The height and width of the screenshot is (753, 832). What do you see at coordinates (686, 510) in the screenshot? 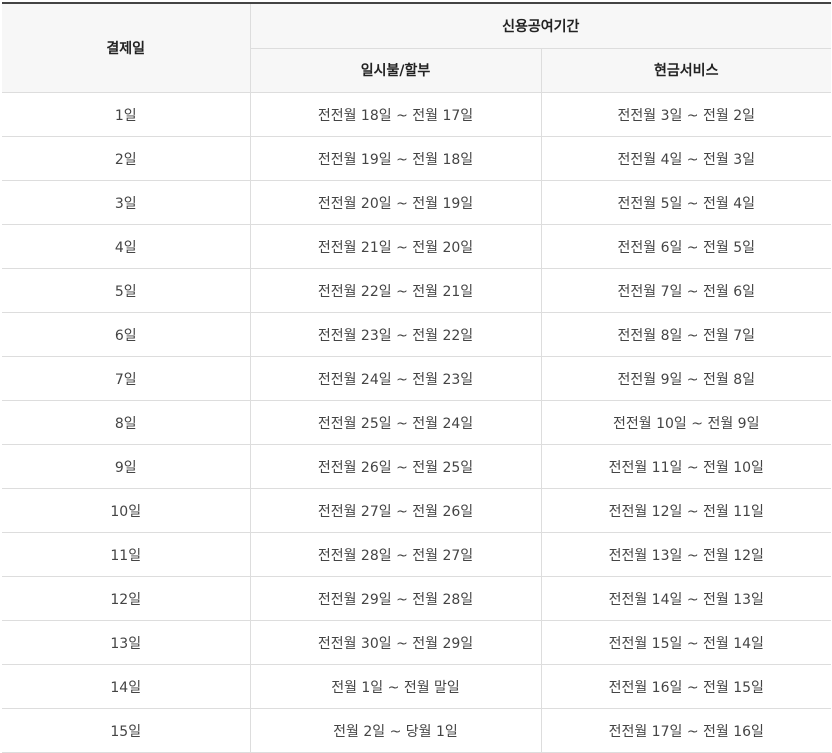
I see `cash-service-period-cell: 전전월 12일 ~ 전월 11일` at bounding box center [686, 510].